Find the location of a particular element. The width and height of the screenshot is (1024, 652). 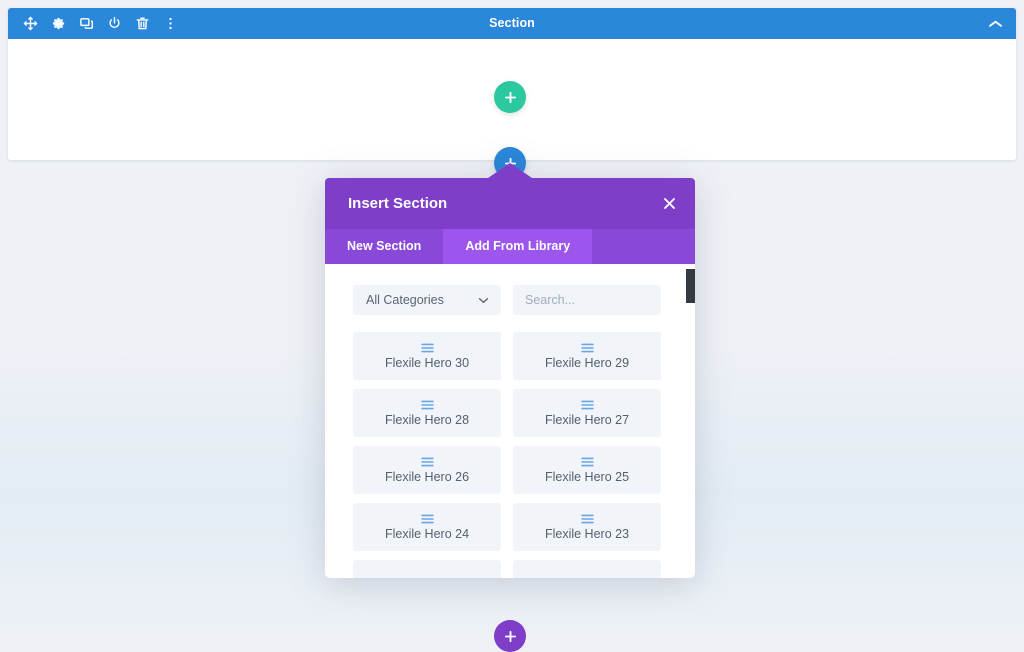

category-select-value: All Categories is located at coordinates (405, 300).